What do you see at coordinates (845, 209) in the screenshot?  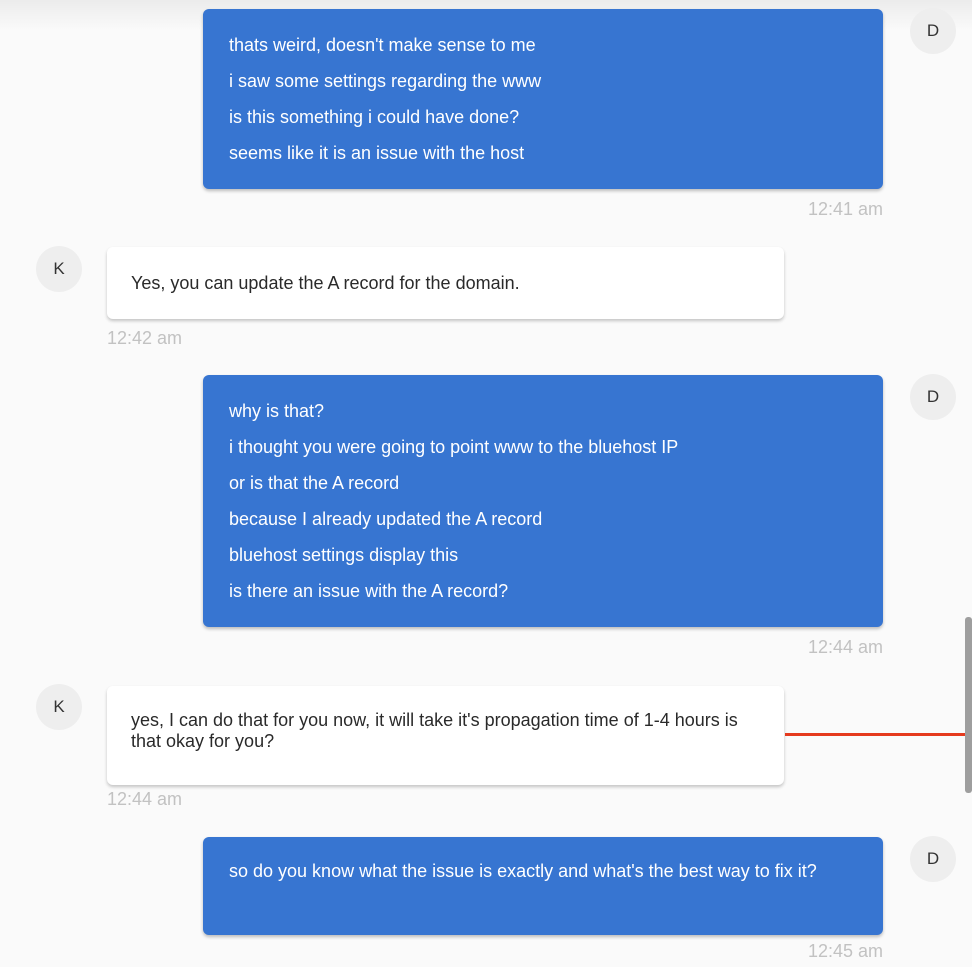 I see `message-timestamp: 12:41 am` at bounding box center [845, 209].